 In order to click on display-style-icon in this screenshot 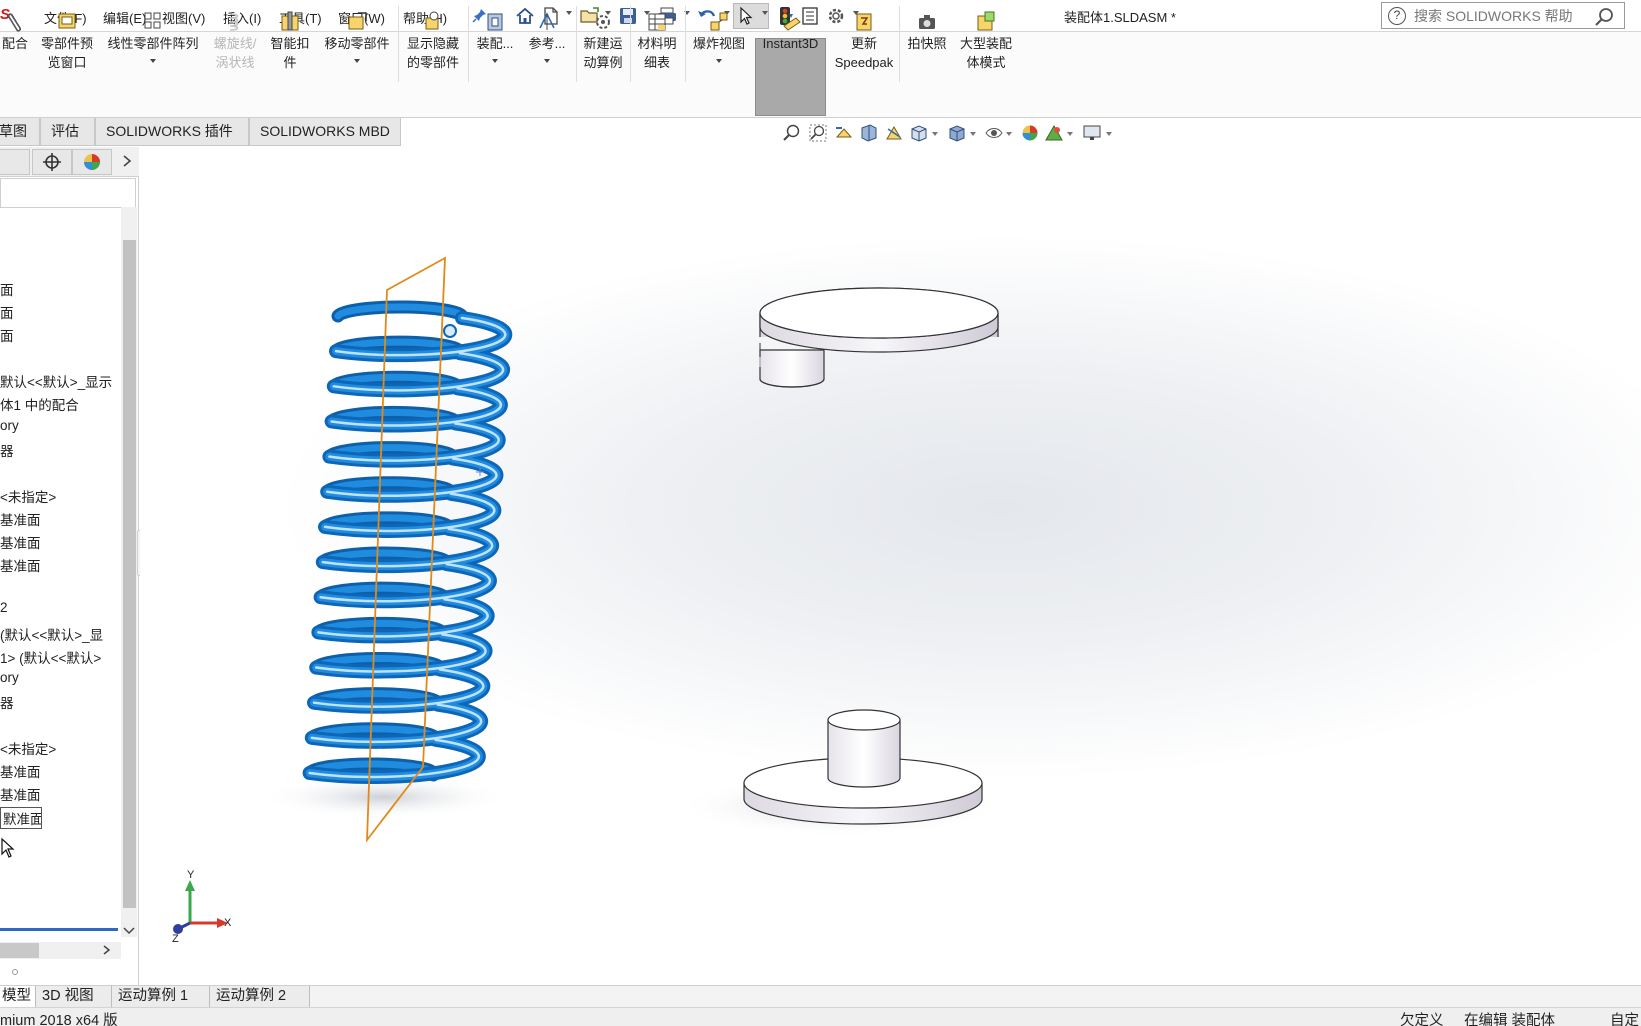, I will do `click(957, 134)`.